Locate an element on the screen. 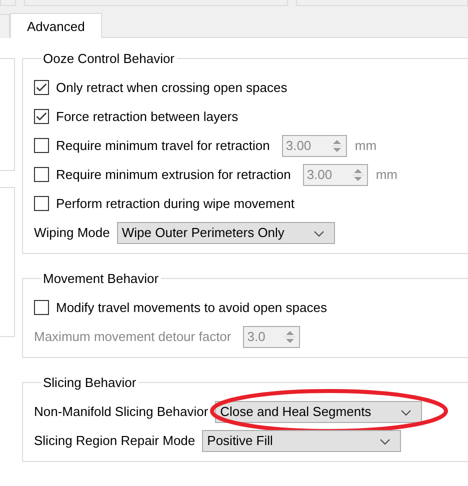 The height and width of the screenshot is (486, 468). field-label: Slicing Region Repair Mode is located at coordinates (115, 440).